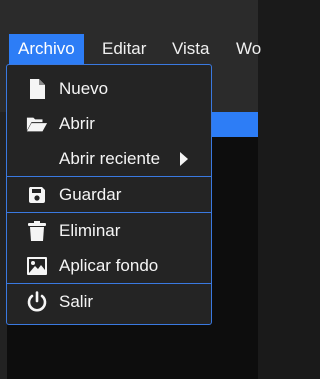  I want to click on menu-item-eliminar: Eliminar, so click(109, 230).